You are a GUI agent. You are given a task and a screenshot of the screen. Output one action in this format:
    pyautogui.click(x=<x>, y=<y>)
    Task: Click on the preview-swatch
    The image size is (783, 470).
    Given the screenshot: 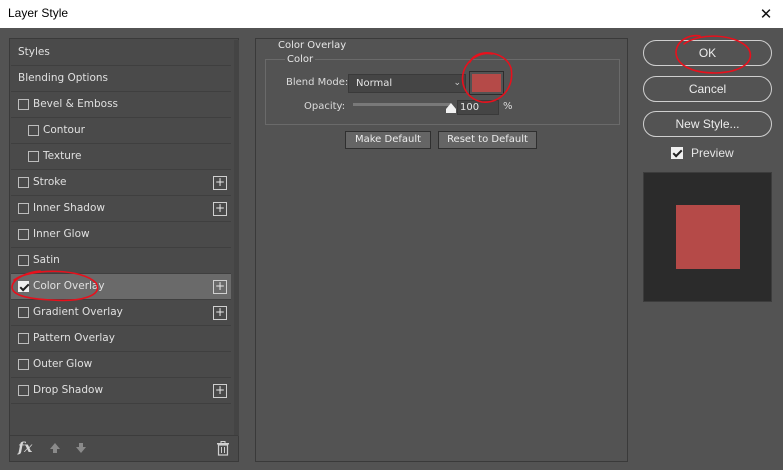 What is the action you would take?
    pyautogui.click(x=708, y=237)
    